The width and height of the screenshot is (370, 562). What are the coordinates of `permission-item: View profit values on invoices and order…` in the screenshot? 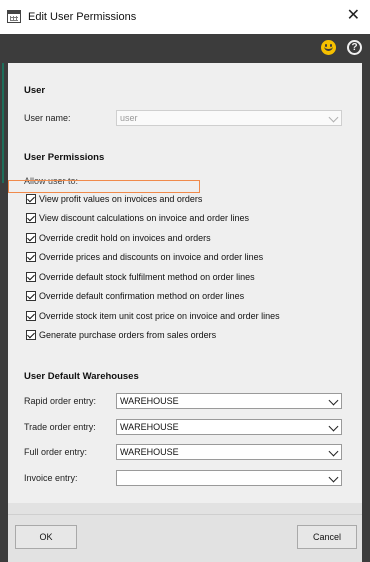 It's located at (114, 199).